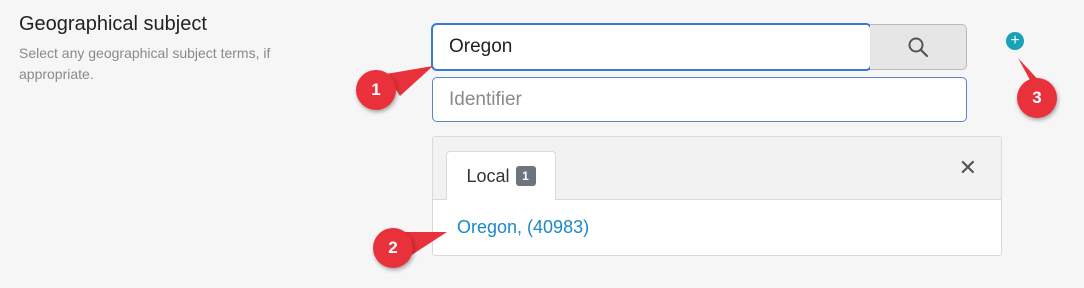  I want to click on plus-circle-icon: +, so click(1015, 40).